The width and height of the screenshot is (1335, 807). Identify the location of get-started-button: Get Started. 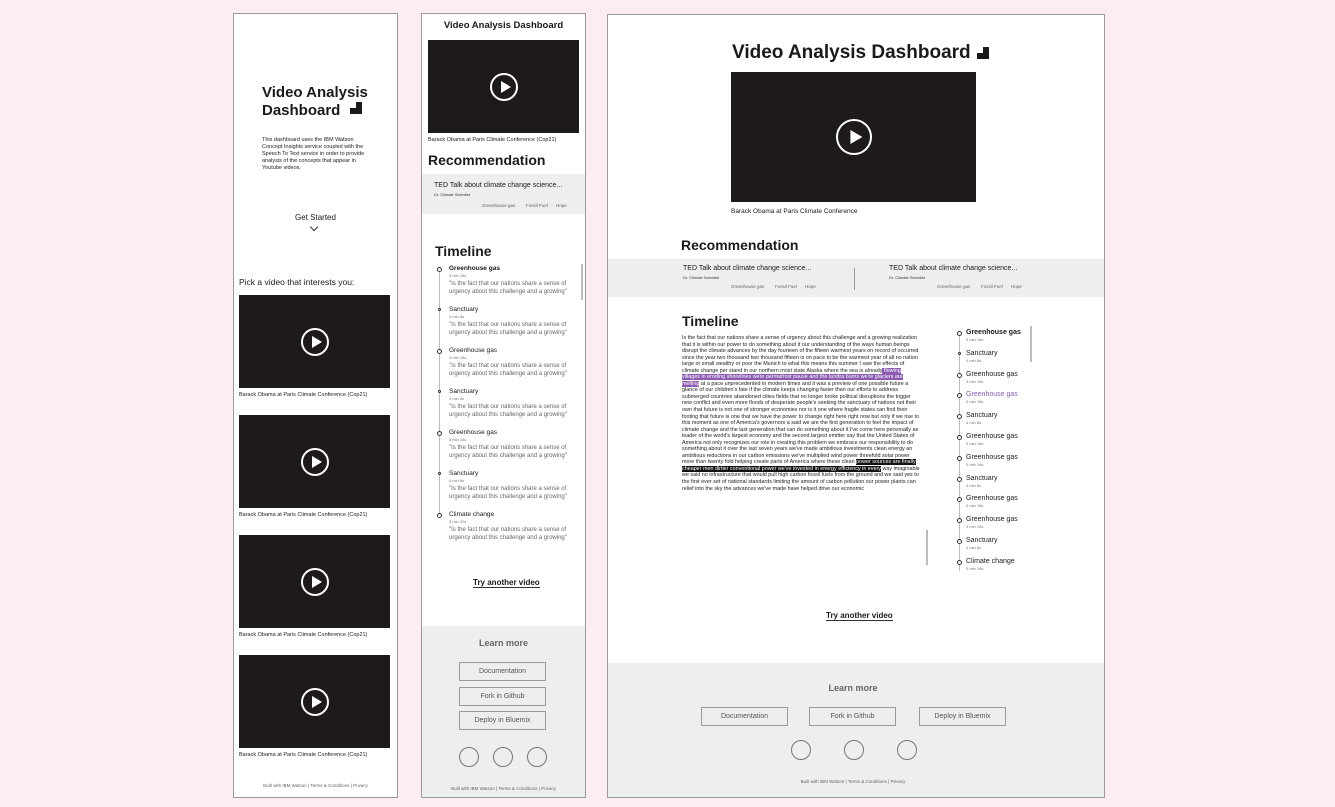
(315, 217).